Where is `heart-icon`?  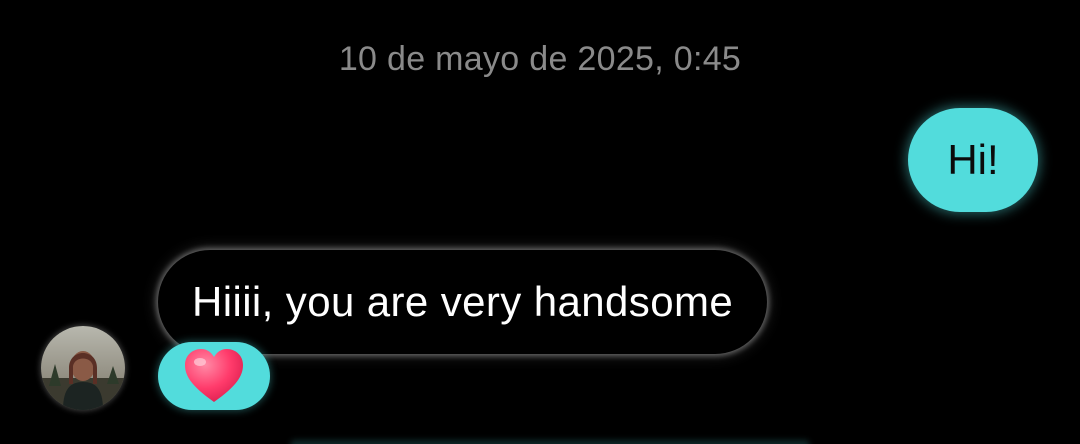 heart-icon is located at coordinates (214, 375).